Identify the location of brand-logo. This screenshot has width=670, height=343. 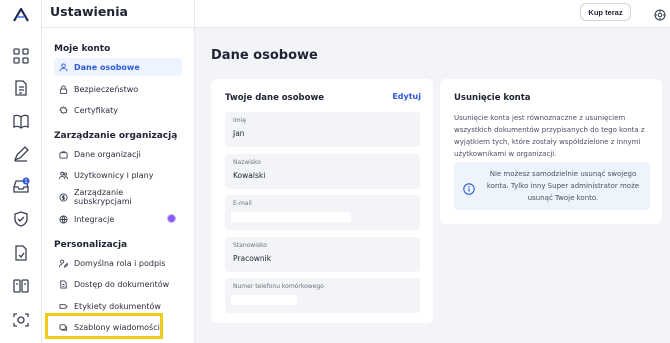
(21, 14).